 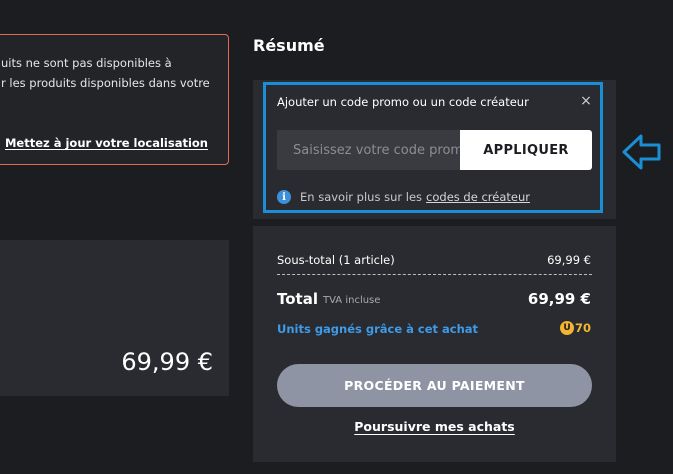 What do you see at coordinates (526, 150) in the screenshot?
I see `apply-button: APPLIQUER` at bounding box center [526, 150].